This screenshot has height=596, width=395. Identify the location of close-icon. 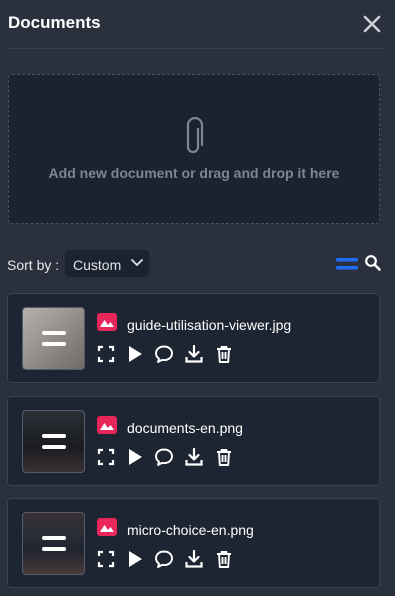
(372, 24).